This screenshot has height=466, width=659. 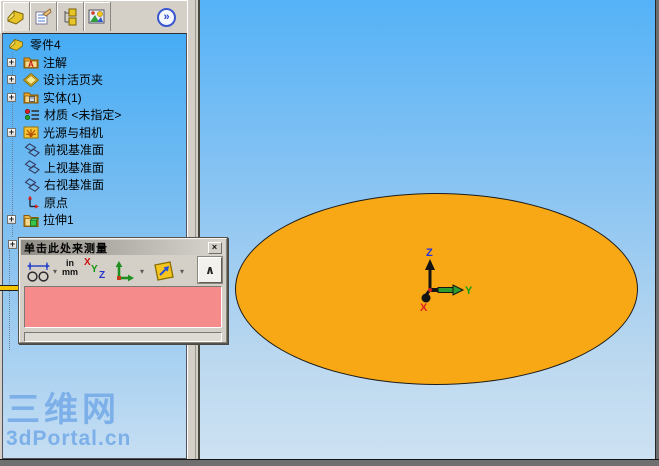 I want to click on tree-item-front-plane: 前视基准面, so click(x=94, y=150).